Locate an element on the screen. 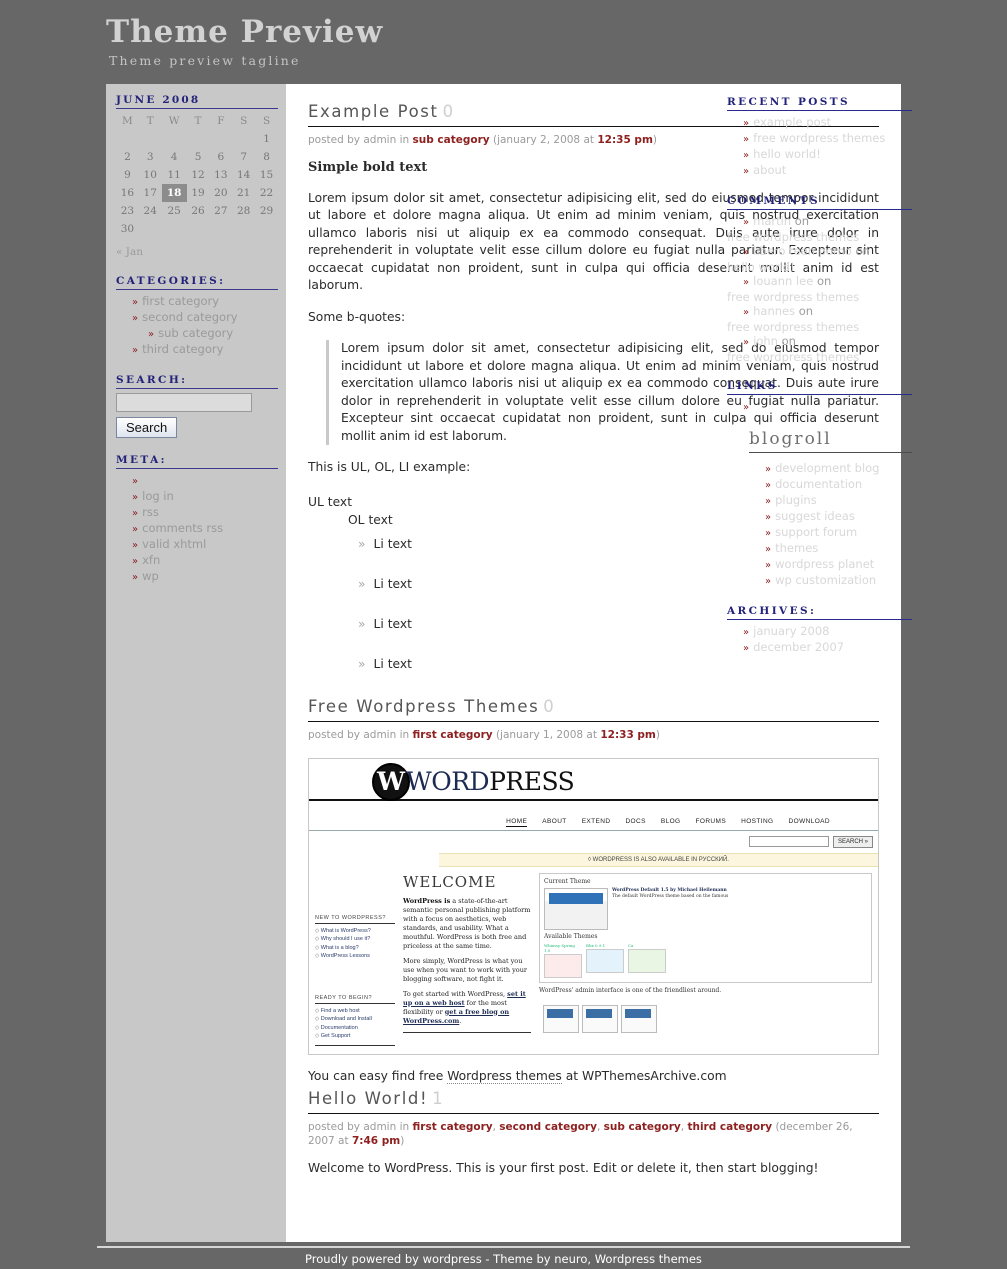  post-title: Free Wordpress Themes 0 is located at coordinates (593, 709).